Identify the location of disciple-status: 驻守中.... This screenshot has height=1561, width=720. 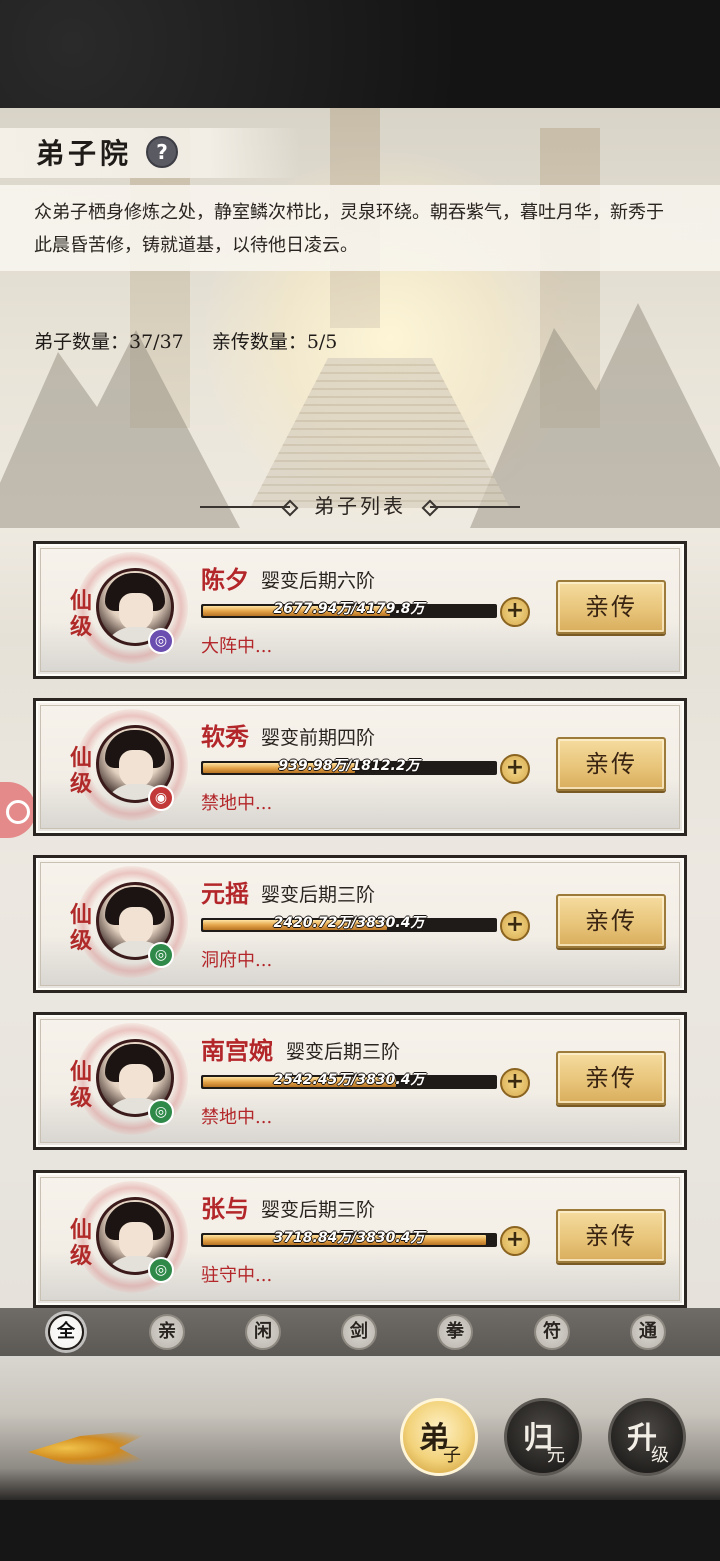
(237, 1275).